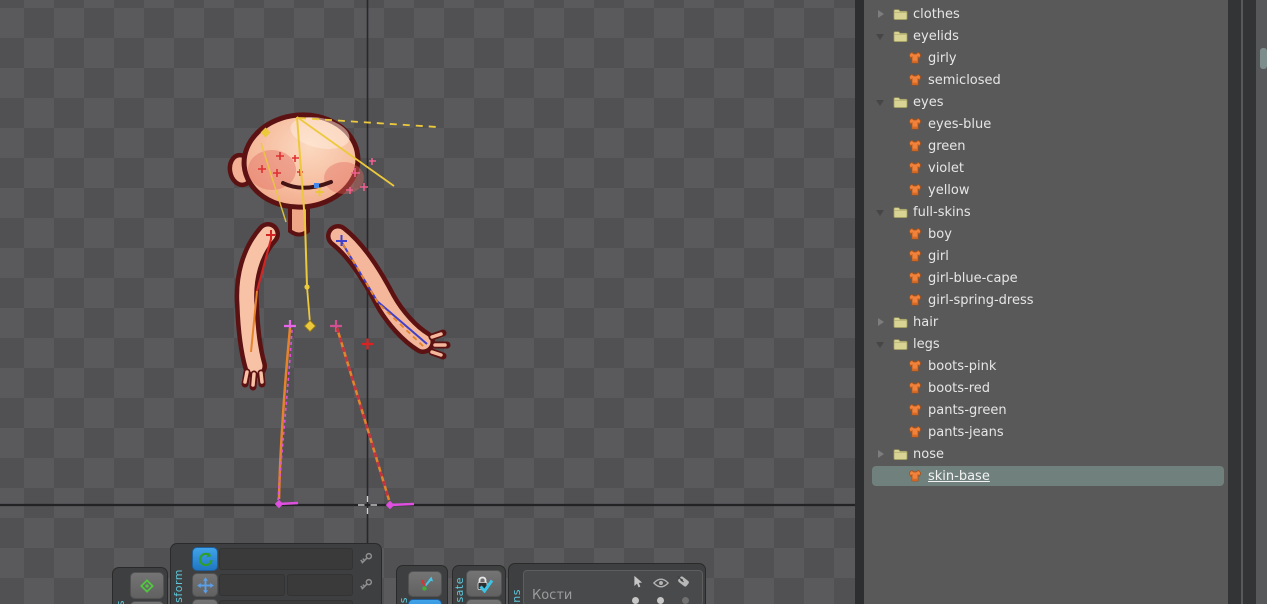 The image size is (1267, 604). What do you see at coordinates (962, 366) in the screenshot?
I see `tree-item-label: boots-pink` at bounding box center [962, 366].